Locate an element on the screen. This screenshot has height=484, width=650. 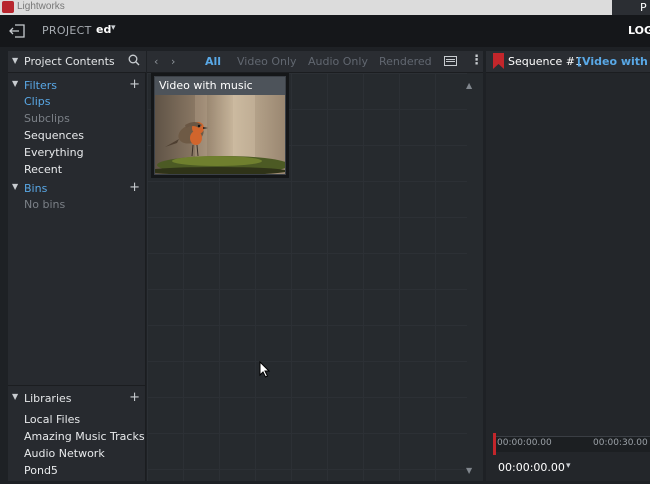
sequence-bookmark-icon is located at coordinates (498, 62).